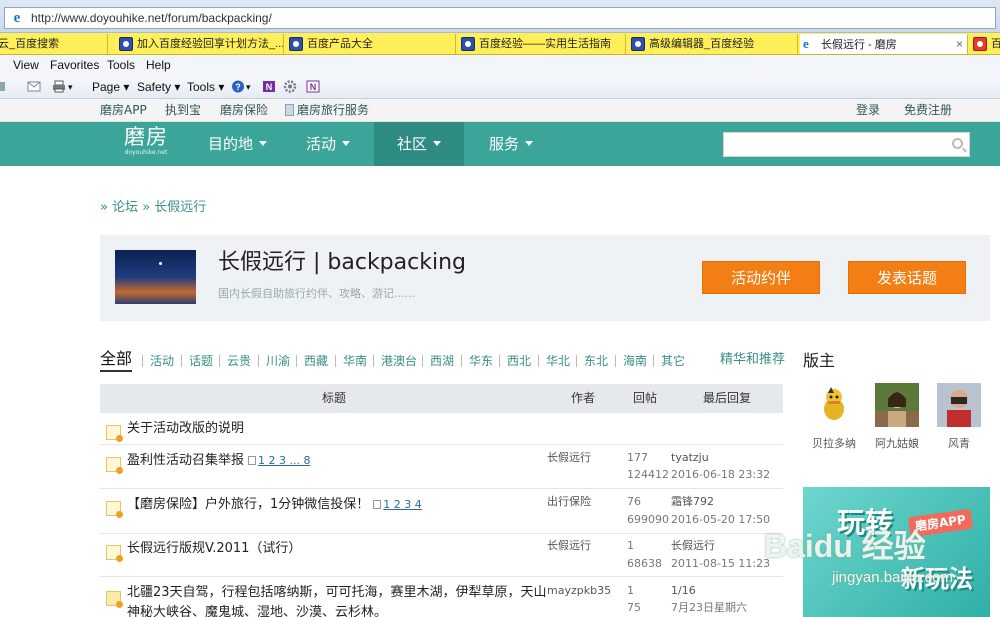 Image resolution: width=1000 pixels, height=617 pixels. Describe the element at coordinates (442, 361) in the screenshot. I see `tab-category: 西湖` at that location.